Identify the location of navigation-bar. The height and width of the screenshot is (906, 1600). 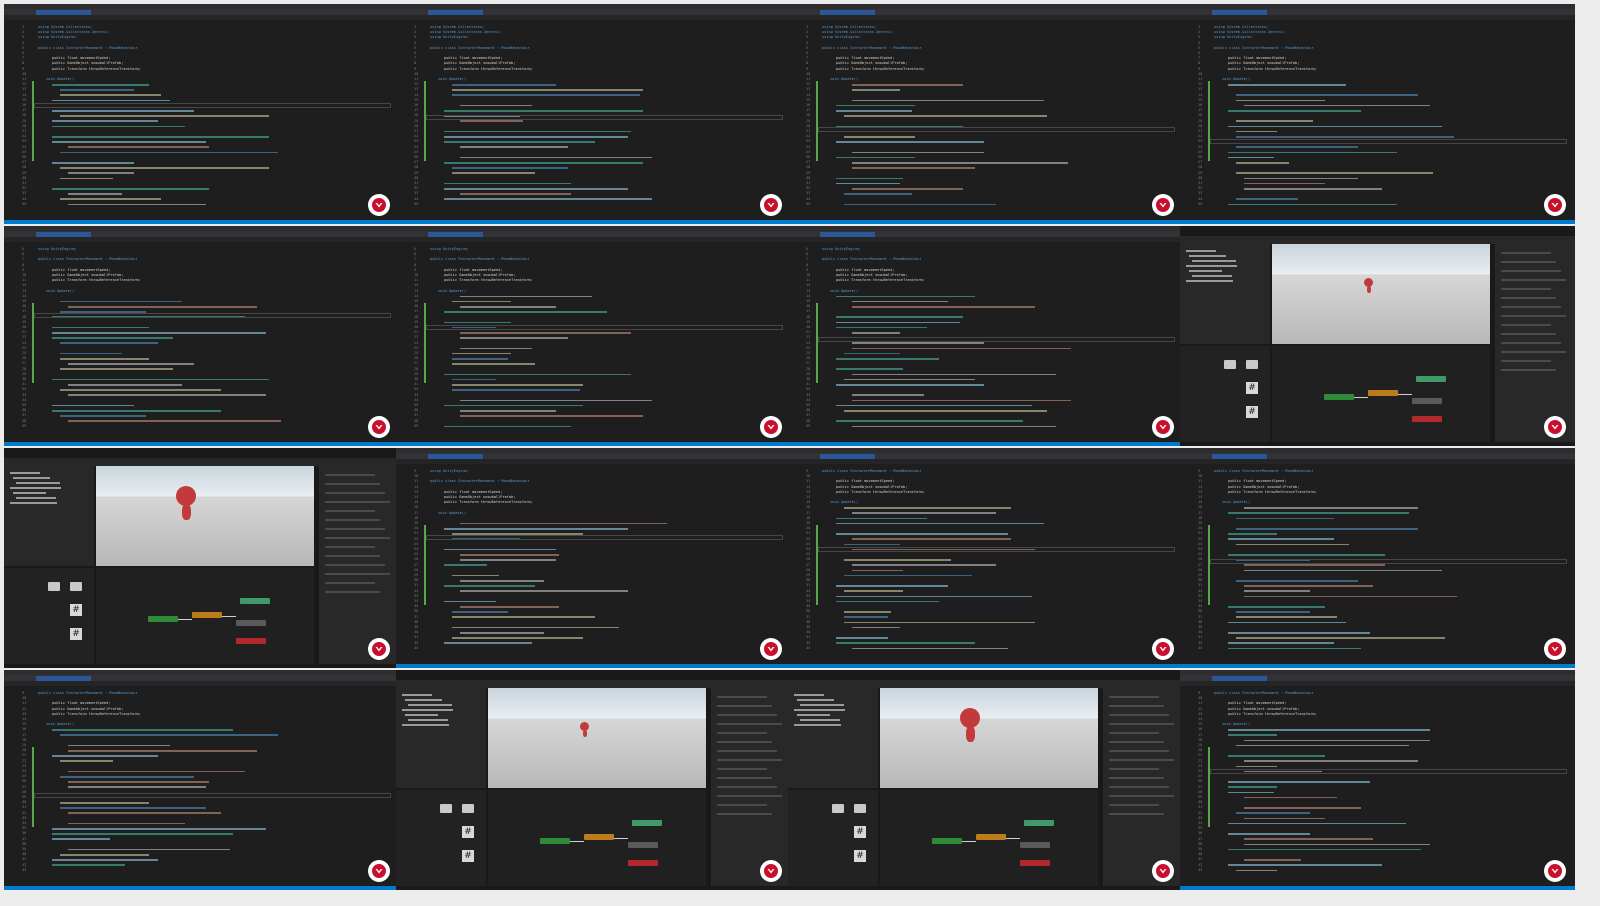
(1377, 683).